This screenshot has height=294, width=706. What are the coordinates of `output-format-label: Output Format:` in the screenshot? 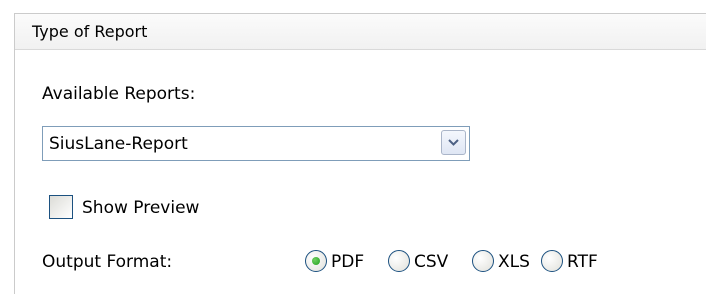 It's located at (107, 262).